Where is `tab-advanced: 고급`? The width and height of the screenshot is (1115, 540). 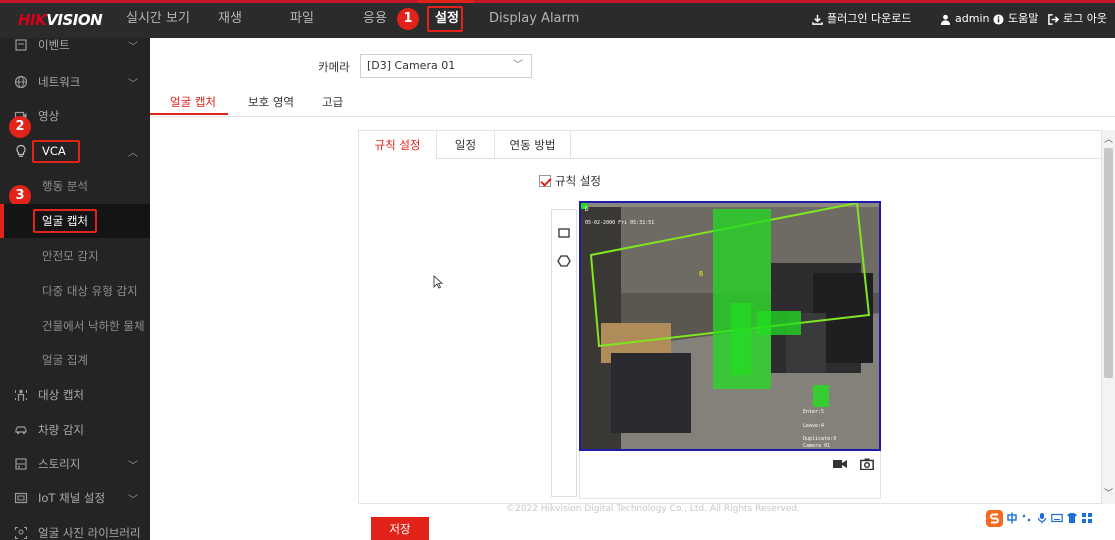 tab-advanced: 고급 is located at coordinates (332, 105).